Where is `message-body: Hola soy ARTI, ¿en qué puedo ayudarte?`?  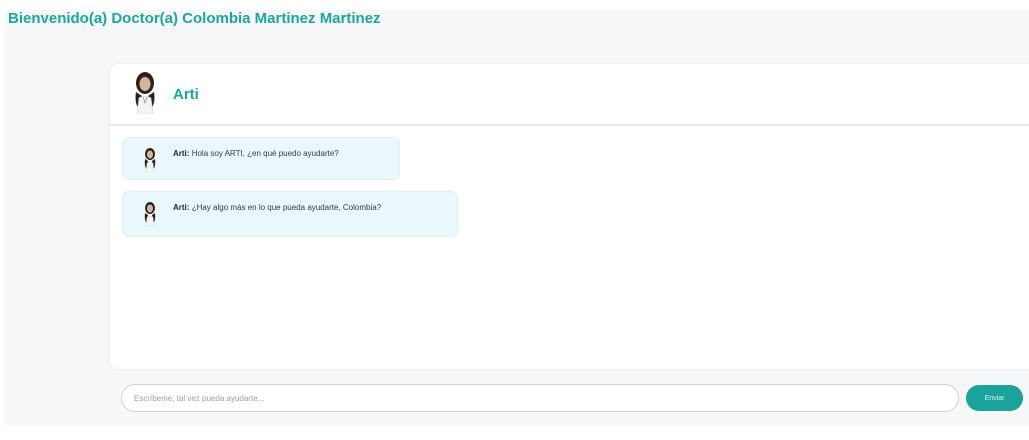 message-body: Hola soy ARTI, ¿en qué puedo ayudarte? is located at coordinates (265, 153).